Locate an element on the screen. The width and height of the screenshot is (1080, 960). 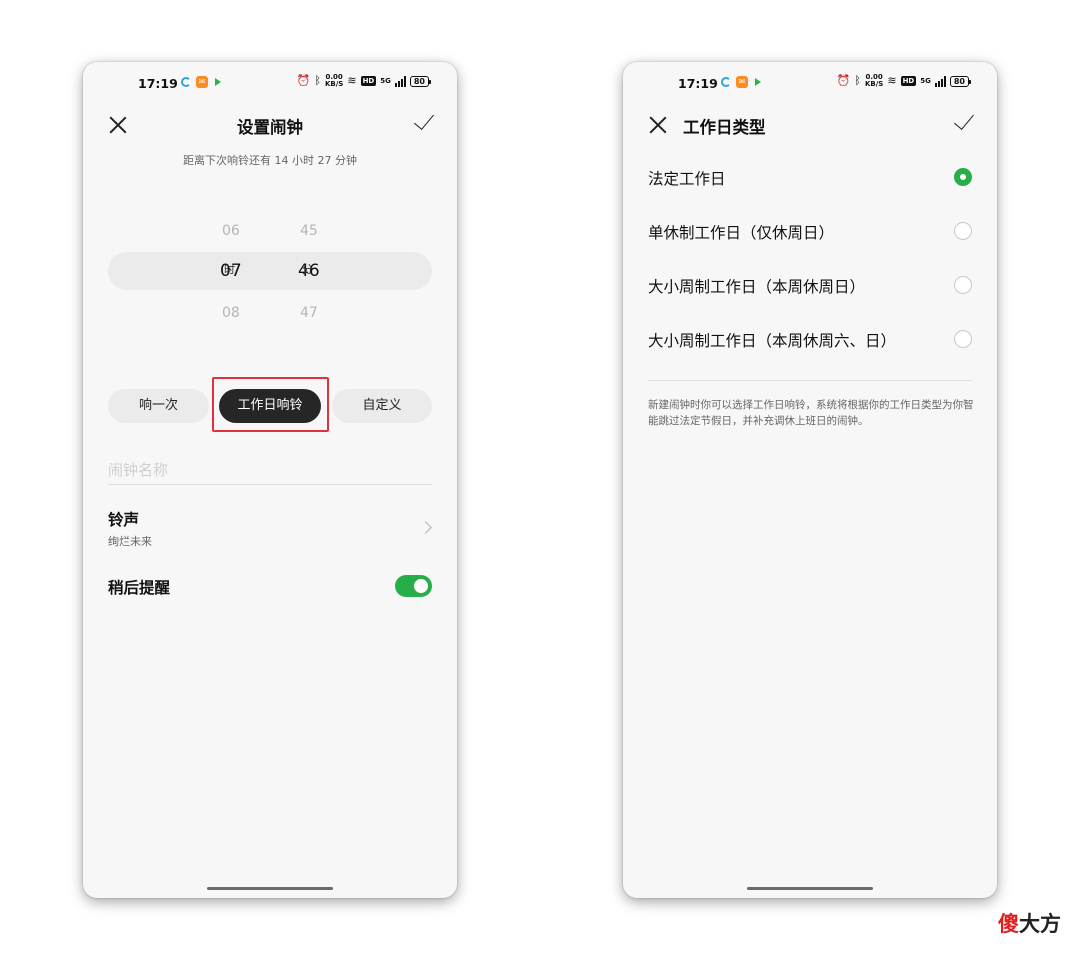
next-ring-countdown: 距离下次响铃还有 14 小时 27 分钟 is located at coordinates (270, 160).